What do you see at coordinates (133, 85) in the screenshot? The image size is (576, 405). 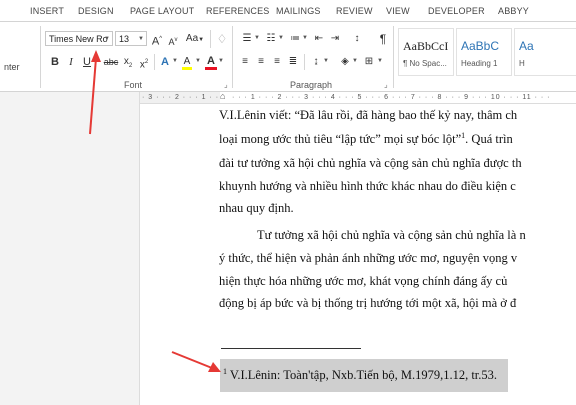 I see `font-group-label: Font` at bounding box center [133, 85].